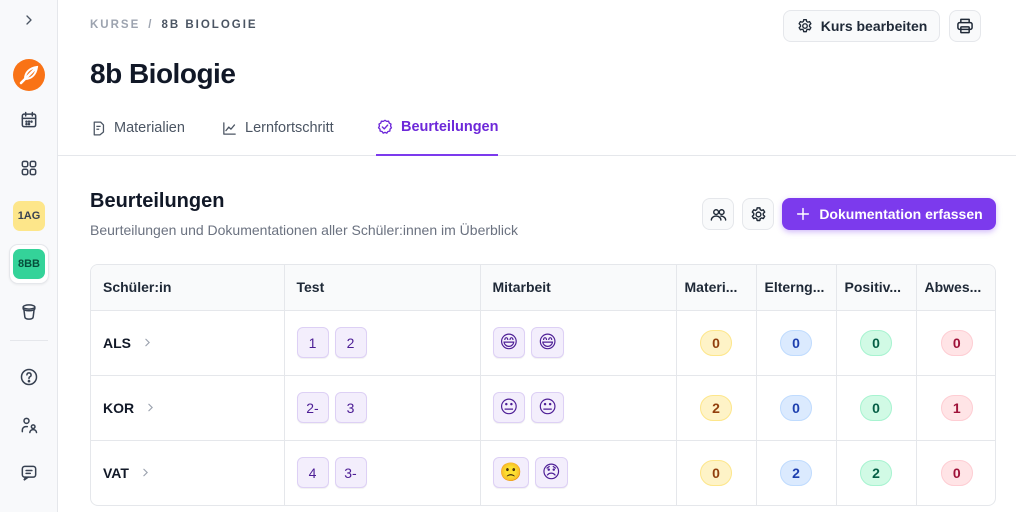 This screenshot has width=1016, height=512. I want to click on app-logo, so click(29, 75).